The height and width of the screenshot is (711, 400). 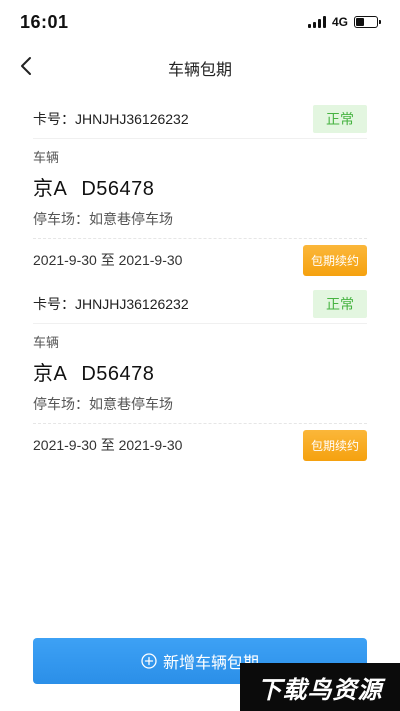 I want to click on battery-level, so click(x=360, y=22).